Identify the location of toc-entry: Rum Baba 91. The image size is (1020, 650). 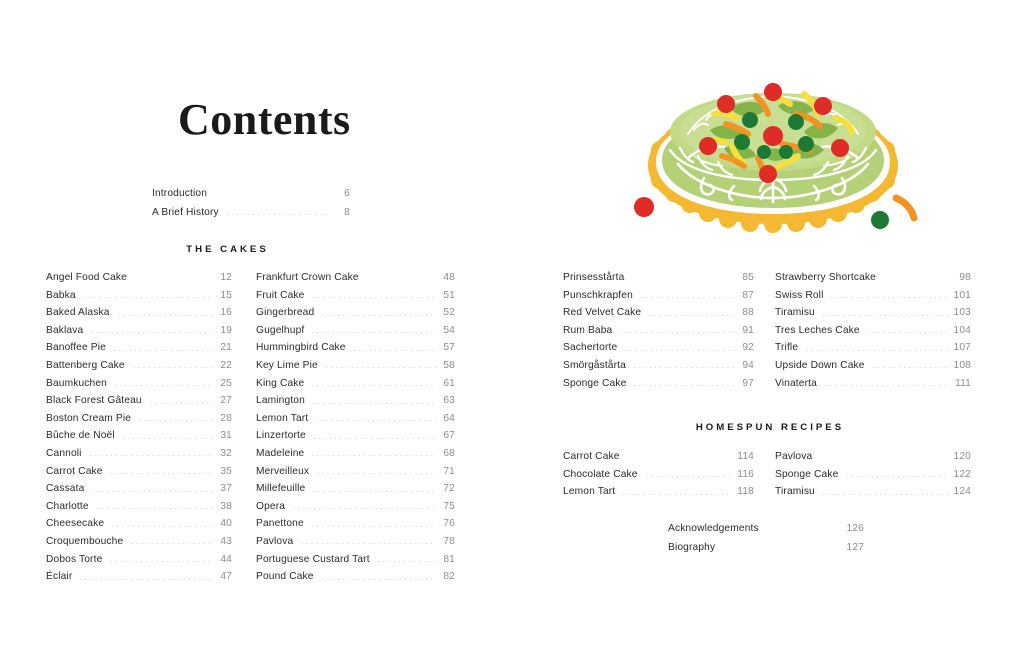
(658, 334).